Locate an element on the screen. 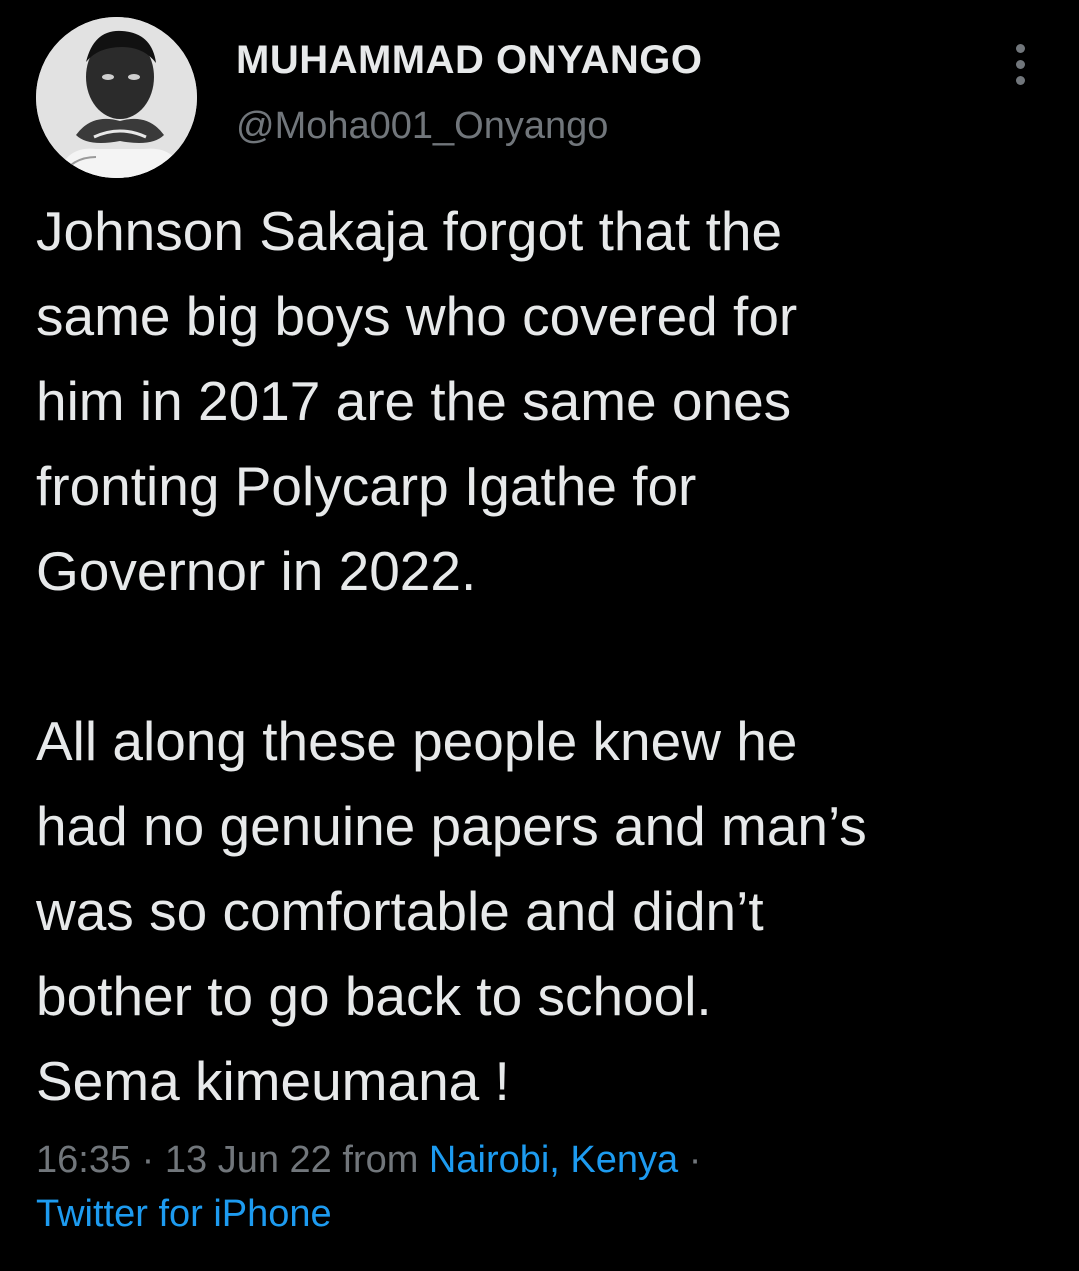 The height and width of the screenshot is (1271, 1079). author-display-name: MUHAMMAD ONYANGO is located at coordinates (469, 60).